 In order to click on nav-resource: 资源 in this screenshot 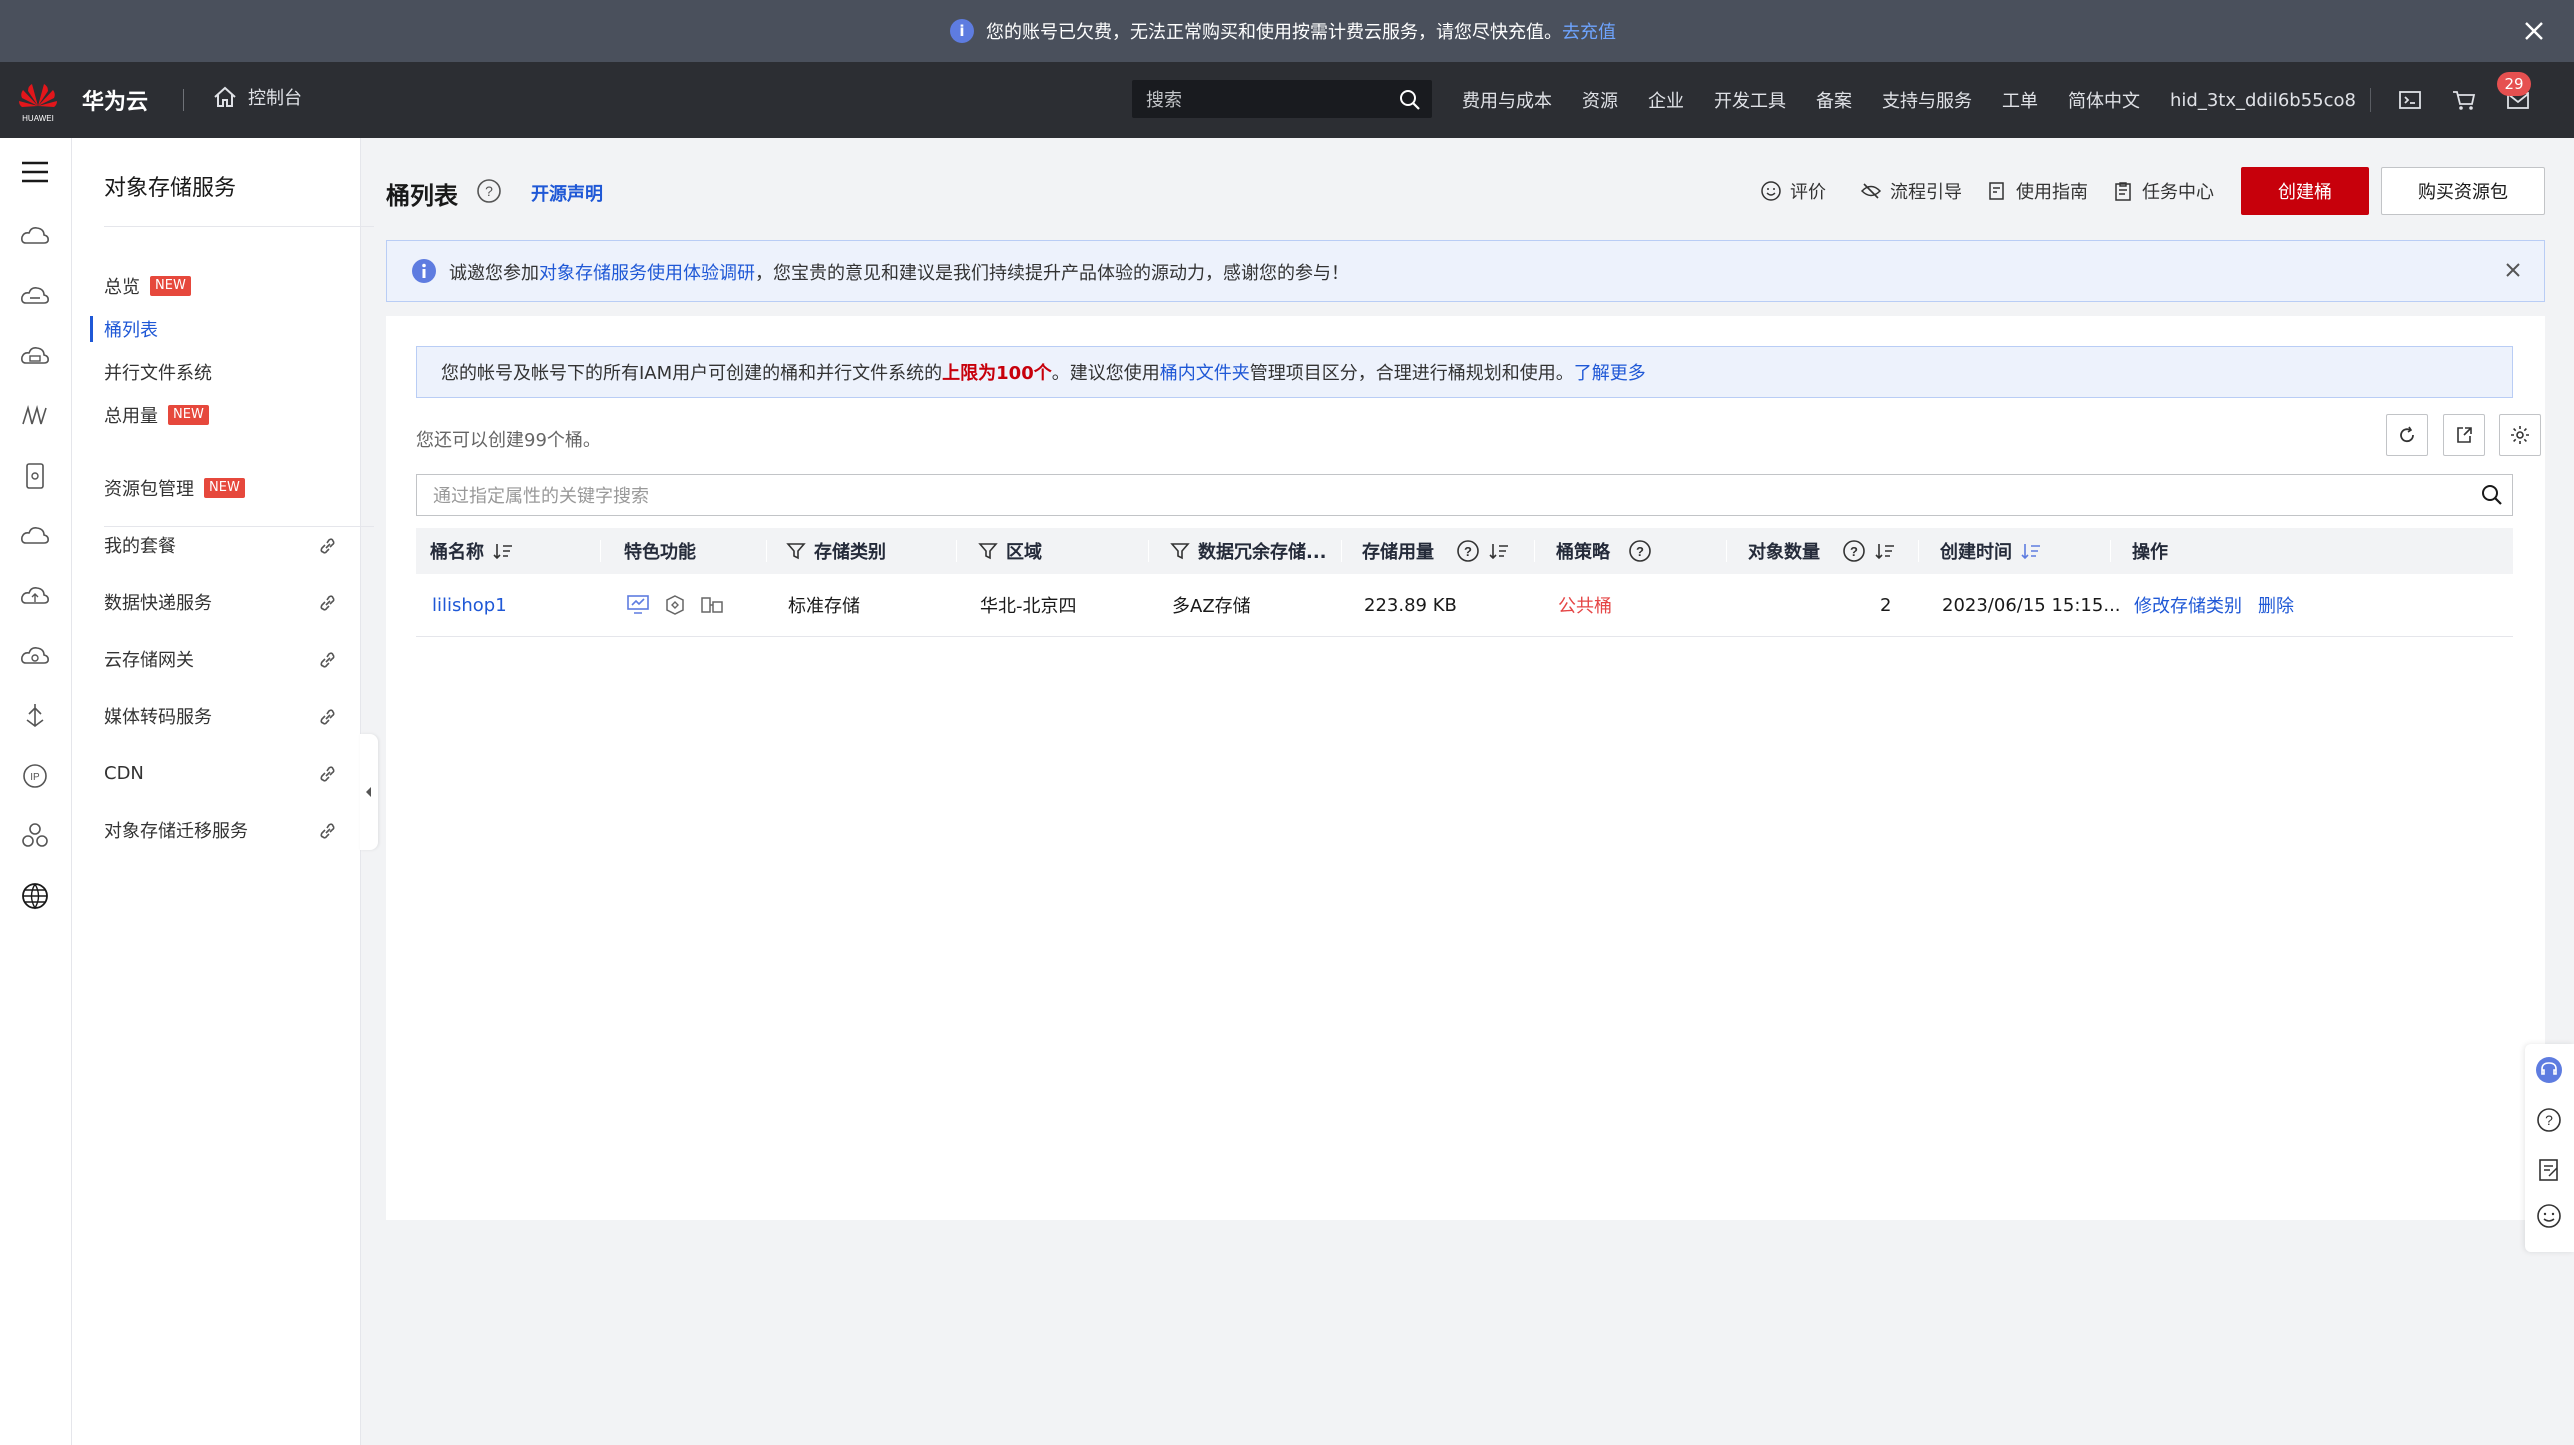, I will do `click(1600, 100)`.